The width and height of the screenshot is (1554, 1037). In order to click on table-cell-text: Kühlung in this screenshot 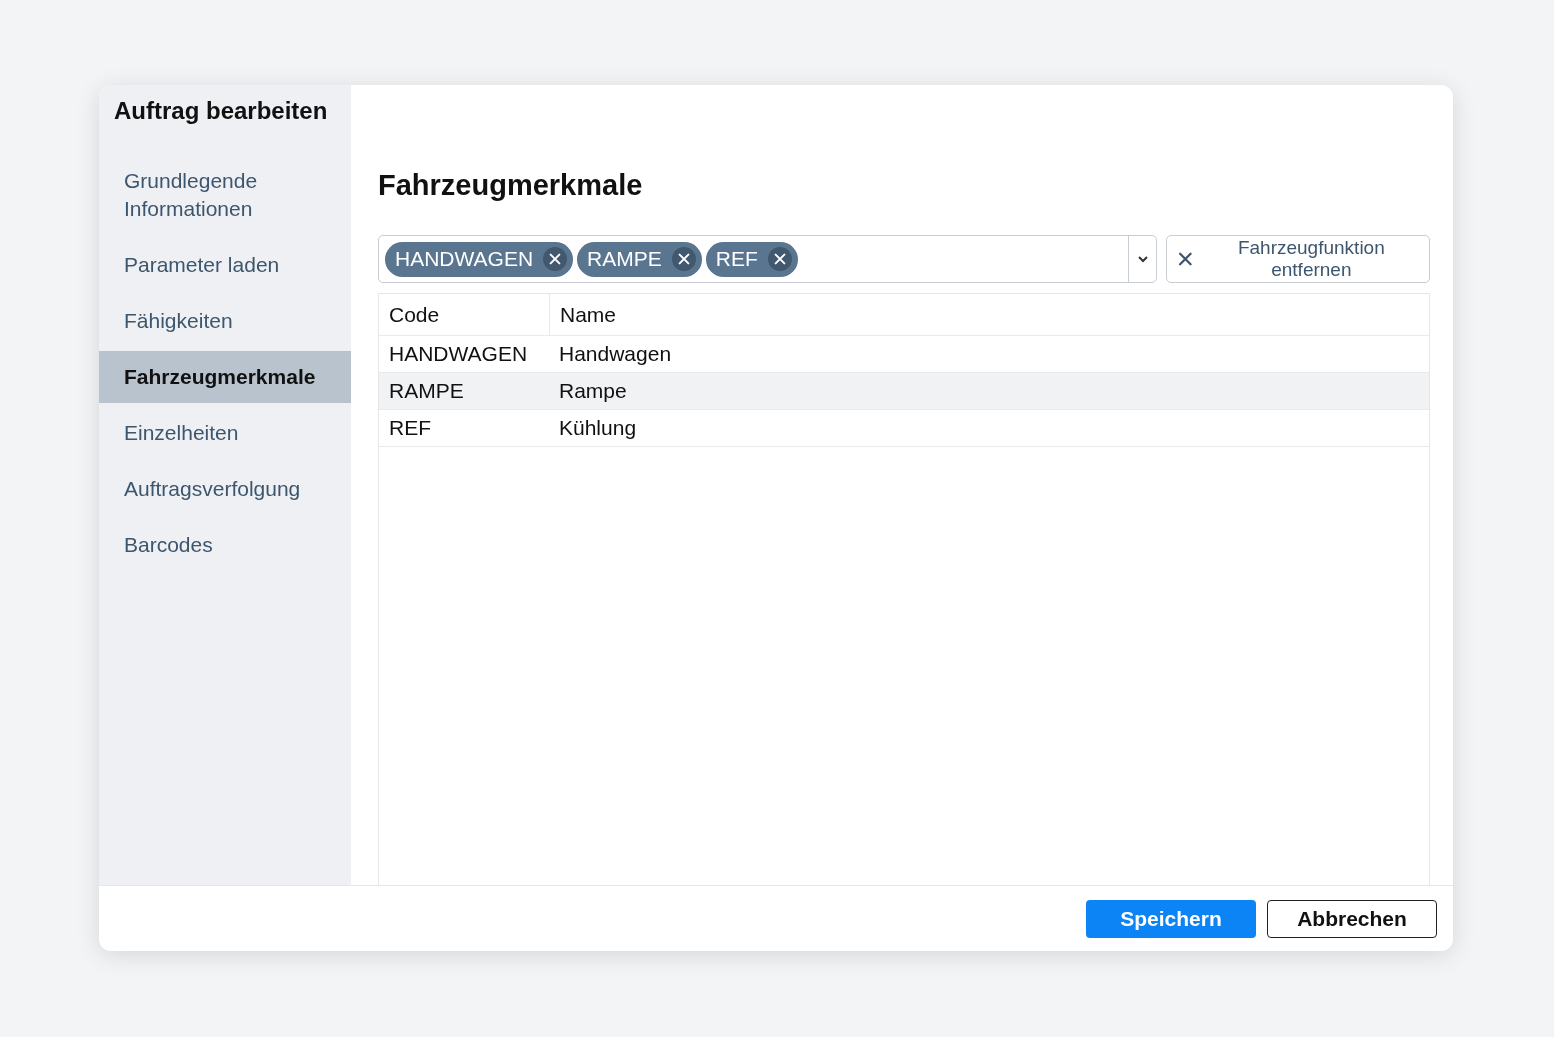, I will do `click(598, 428)`.